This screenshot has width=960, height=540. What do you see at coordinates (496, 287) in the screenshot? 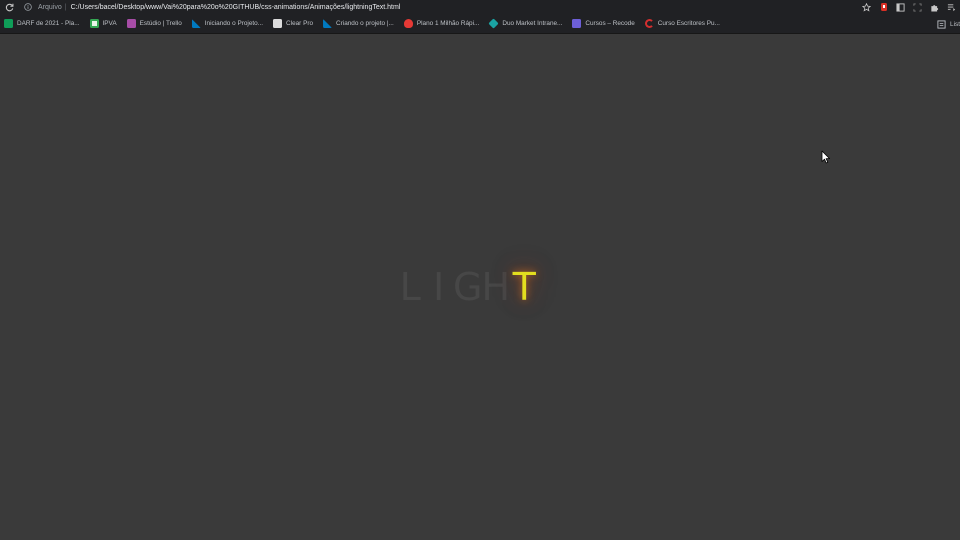
I see `letter-h: H` at bounding box center [496, 287].